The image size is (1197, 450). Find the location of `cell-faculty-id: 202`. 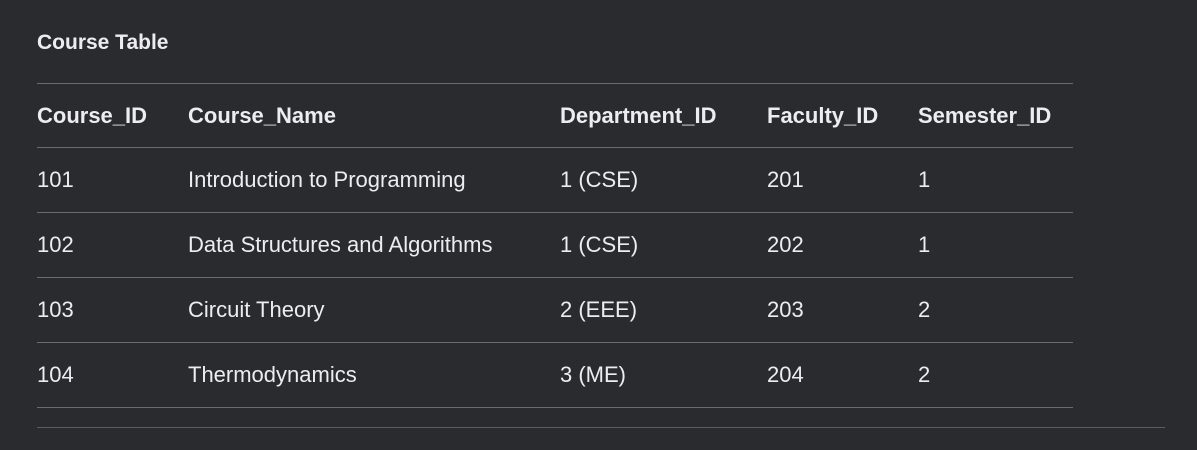

cell-faculty-id: 202 is located at coordinates (842, 245).